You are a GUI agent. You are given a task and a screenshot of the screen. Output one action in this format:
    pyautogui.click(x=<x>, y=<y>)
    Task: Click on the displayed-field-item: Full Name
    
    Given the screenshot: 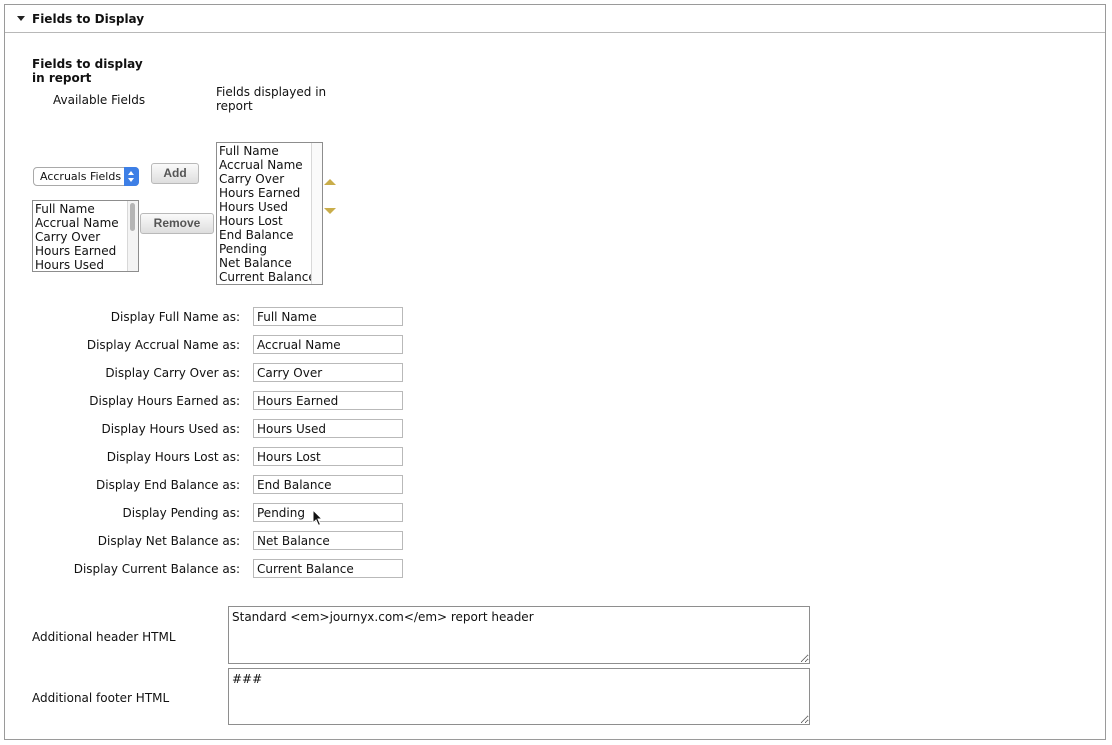 What is the action you would take?
    pyautogui.click(x=269, y=151)
    